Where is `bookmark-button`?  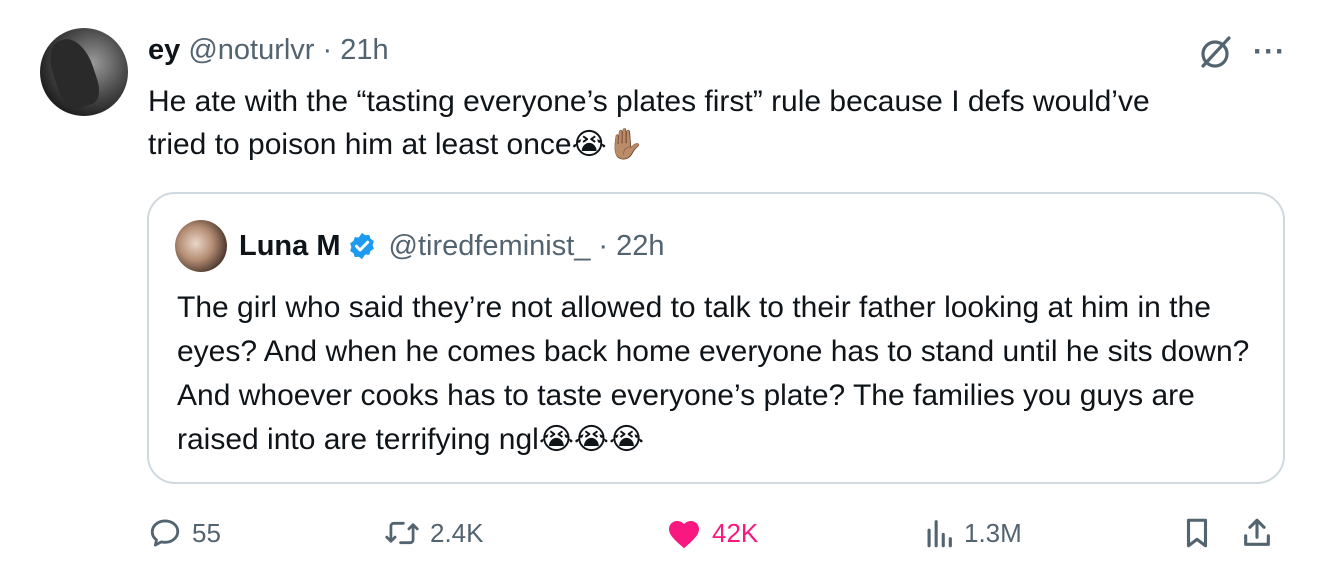 bookmark-button is located at coordinates (1197, 533).